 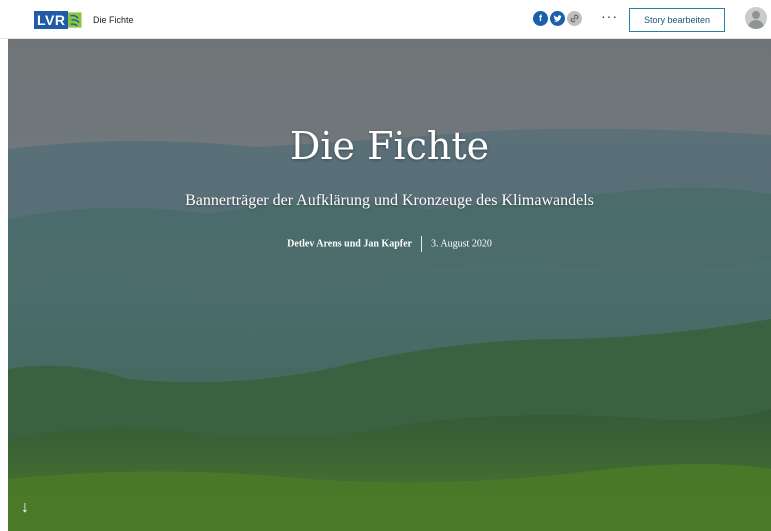 I want to click on more-options-icon: ···, so click(x=609, y=16).